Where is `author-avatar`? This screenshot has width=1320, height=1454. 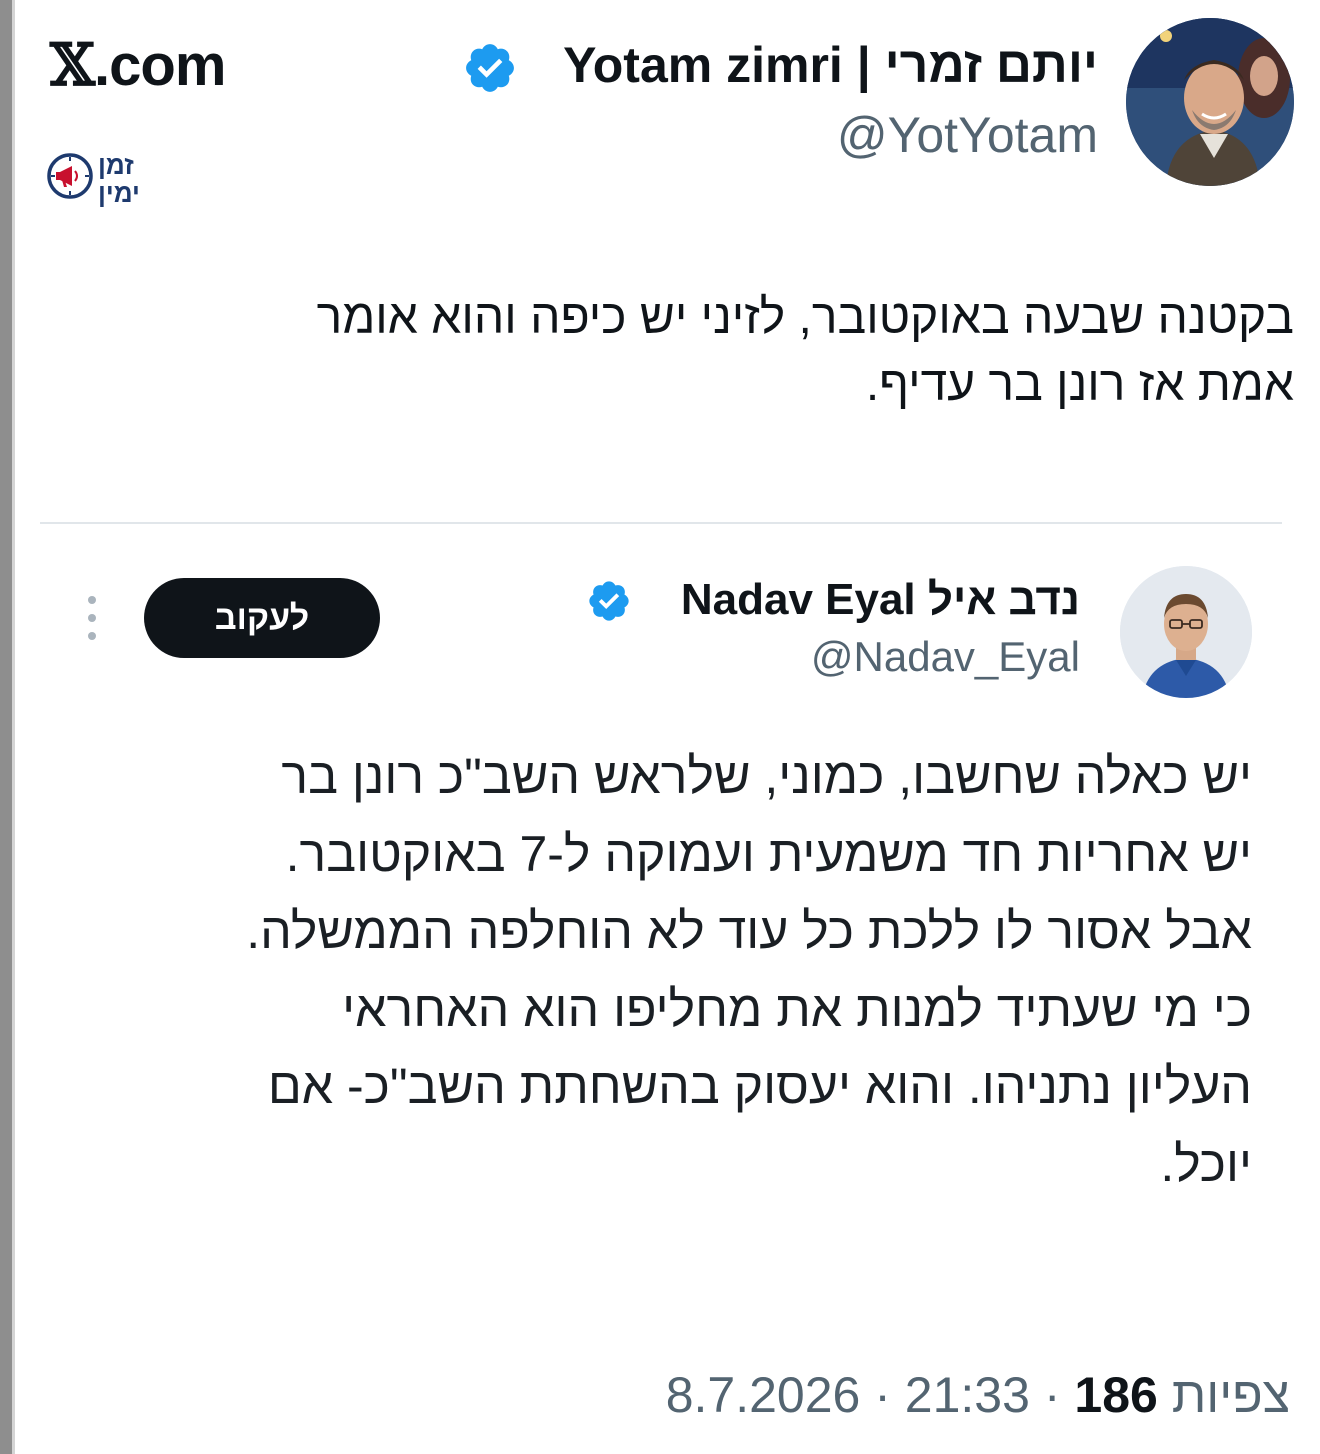
author-avatar is located at coordinates (1210, 102).